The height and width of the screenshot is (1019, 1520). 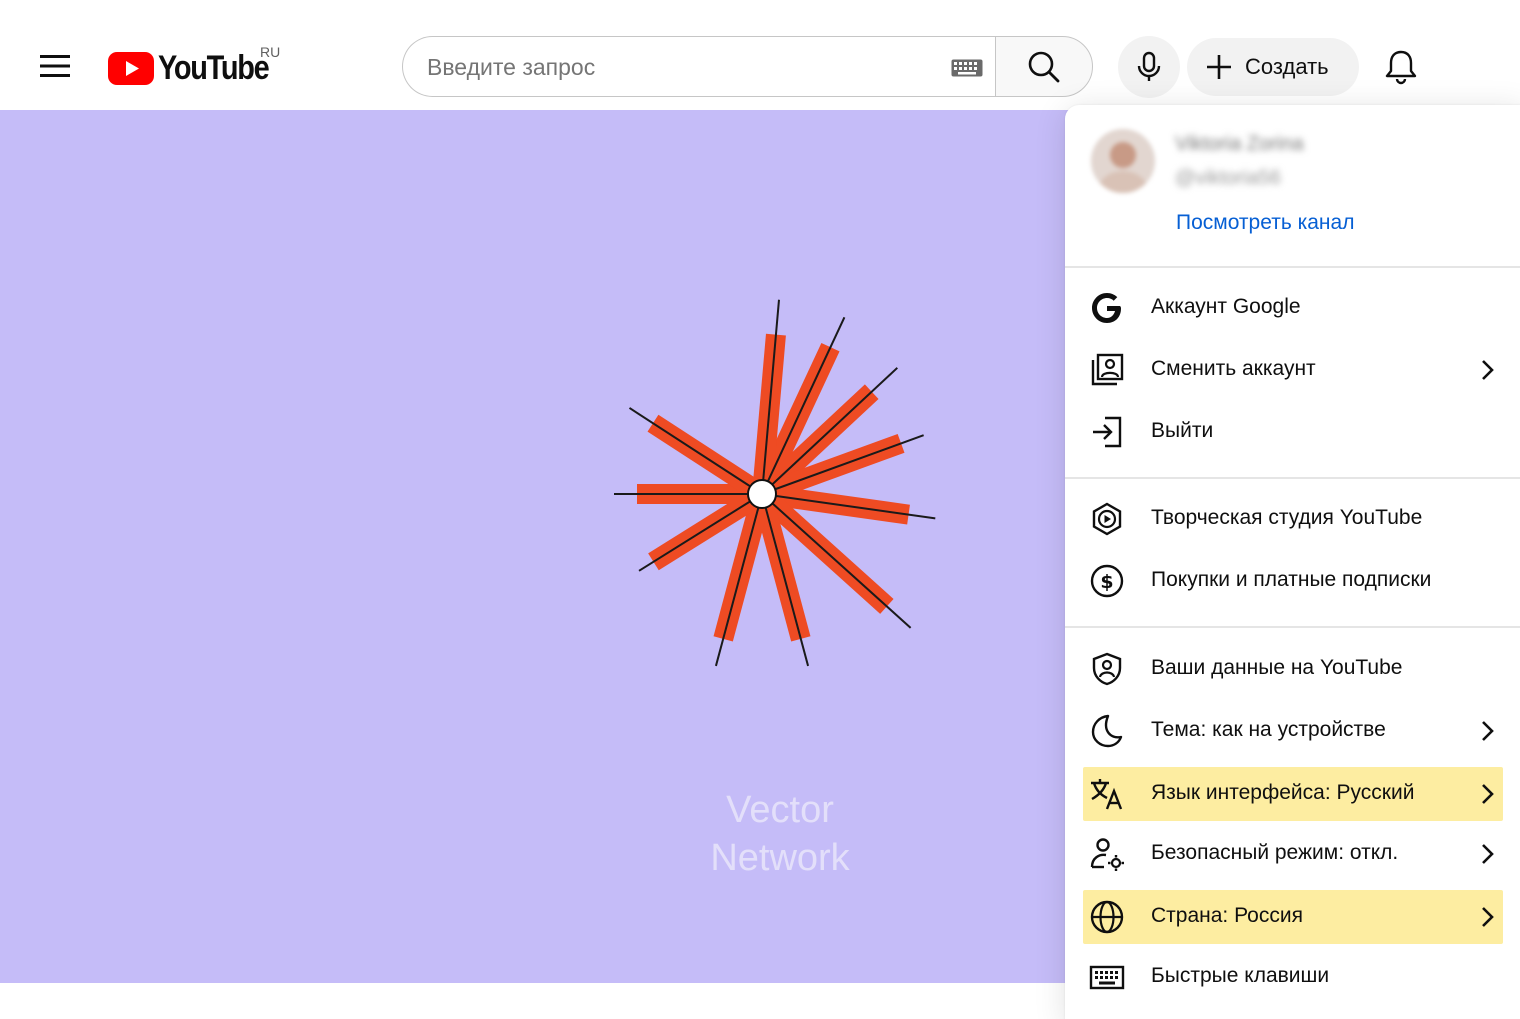 I want to click on menu-item-label: Творческая студия YouTube, so click(x=1287, y=517).